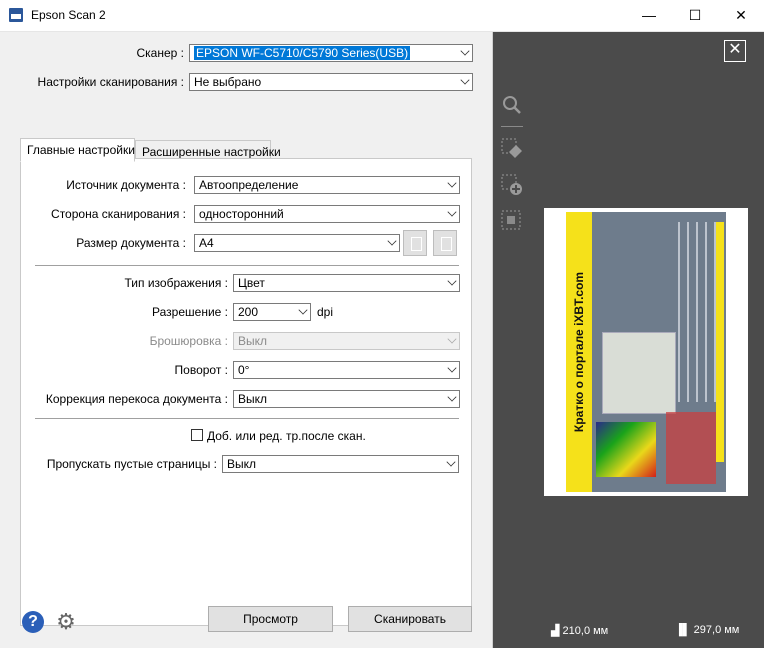  What do you see at coordinates (346, 341) in the screenshot?
I see `binding-select: Выкл` at bounding box center [346, 341].